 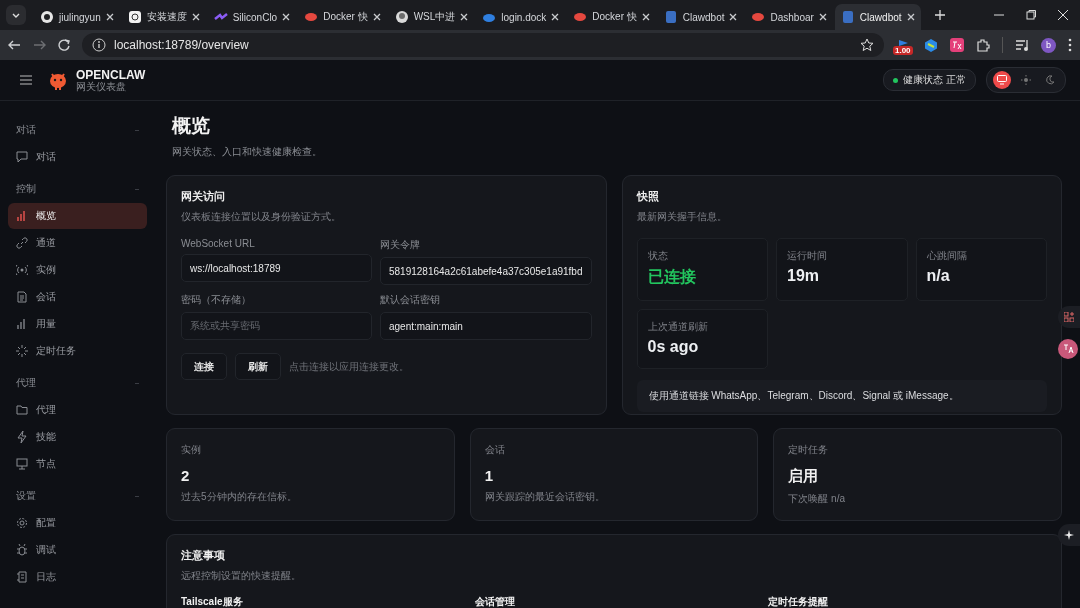 I want to click on nav-item: 节点, so click(x=77, y=464).